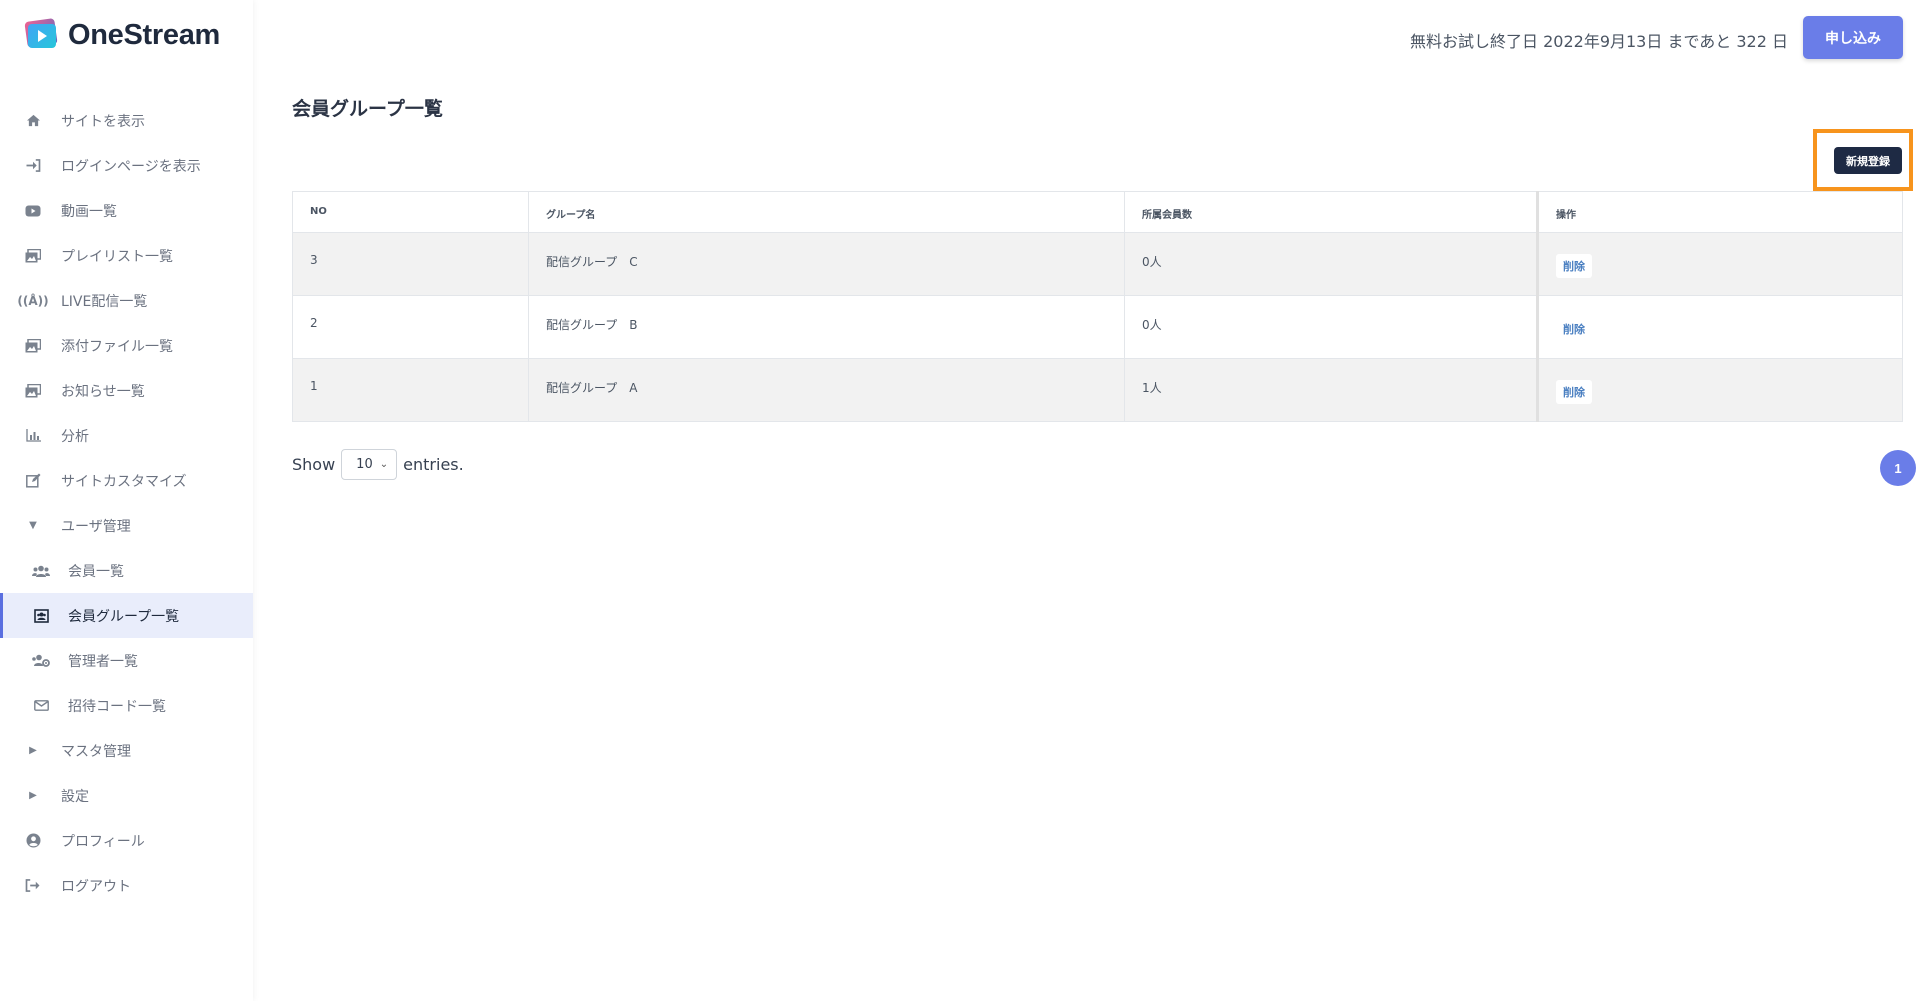  I want to click on bar-chart-icon, so click(33, 436).